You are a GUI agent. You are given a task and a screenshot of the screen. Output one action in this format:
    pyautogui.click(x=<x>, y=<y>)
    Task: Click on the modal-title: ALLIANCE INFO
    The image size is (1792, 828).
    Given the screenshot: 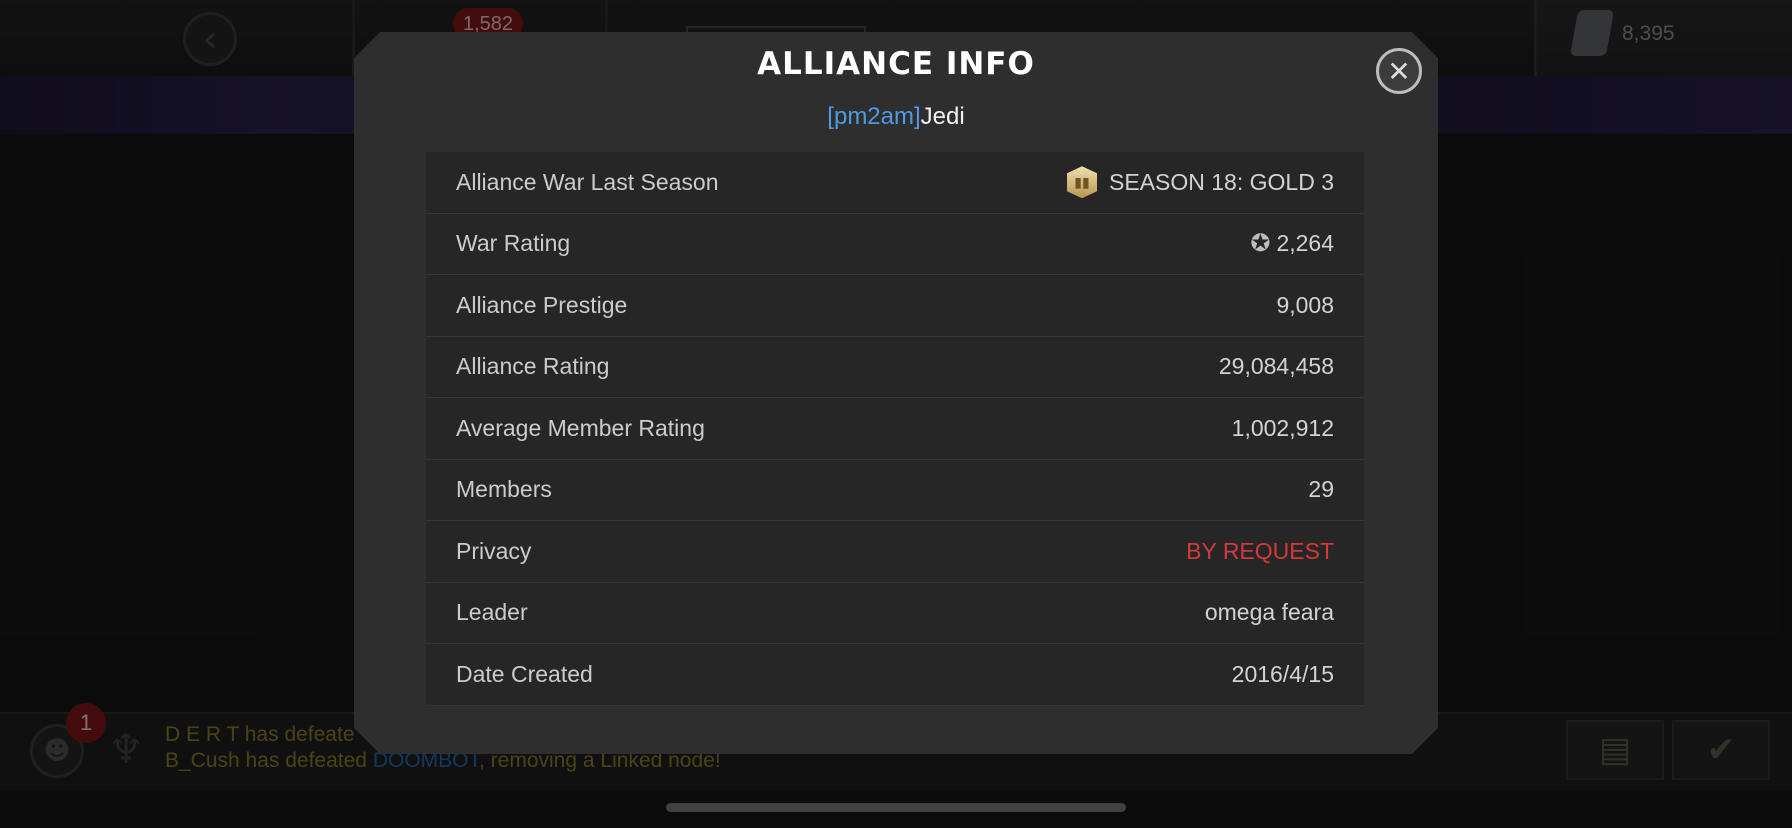 What is the action you would take?
    pyautogui.click(x=896, y=64)
    